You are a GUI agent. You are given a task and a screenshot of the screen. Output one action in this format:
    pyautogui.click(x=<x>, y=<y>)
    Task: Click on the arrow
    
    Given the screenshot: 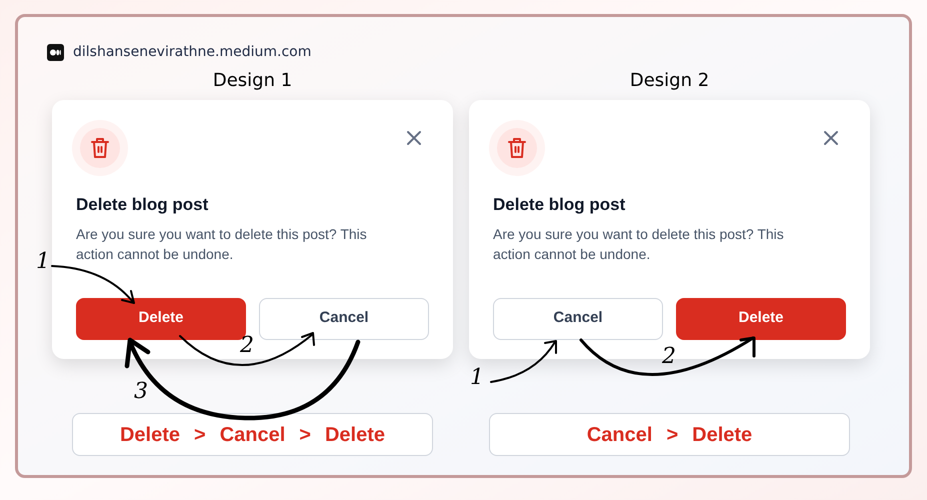 What is the action you would take?
    pyautogui.click(x=523, y=361)
    